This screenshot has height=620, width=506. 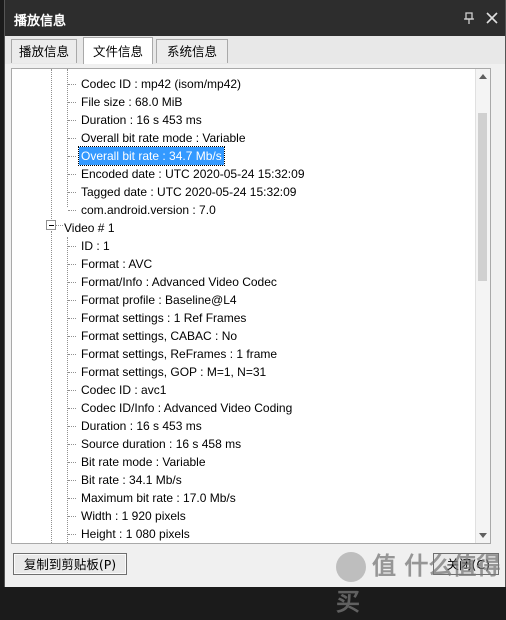 I want to click on window-title: 播放信息, so click(x=40, y=21).